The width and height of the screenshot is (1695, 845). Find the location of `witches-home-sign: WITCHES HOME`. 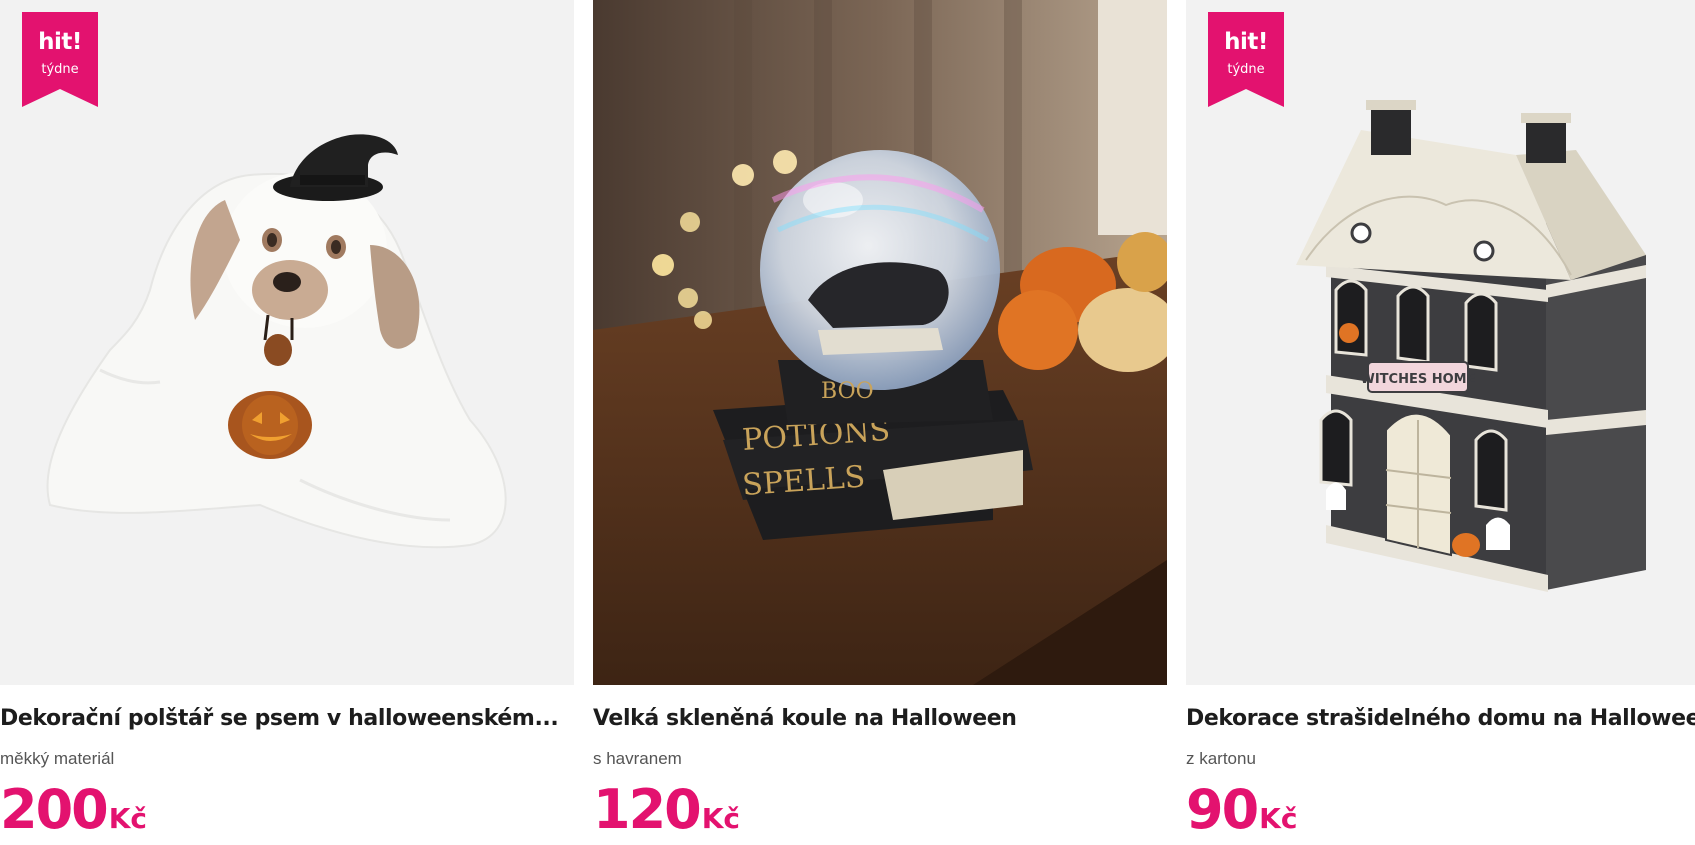

witches-home-sign: WITCHES HOME is located at coordinates (1418, 379).